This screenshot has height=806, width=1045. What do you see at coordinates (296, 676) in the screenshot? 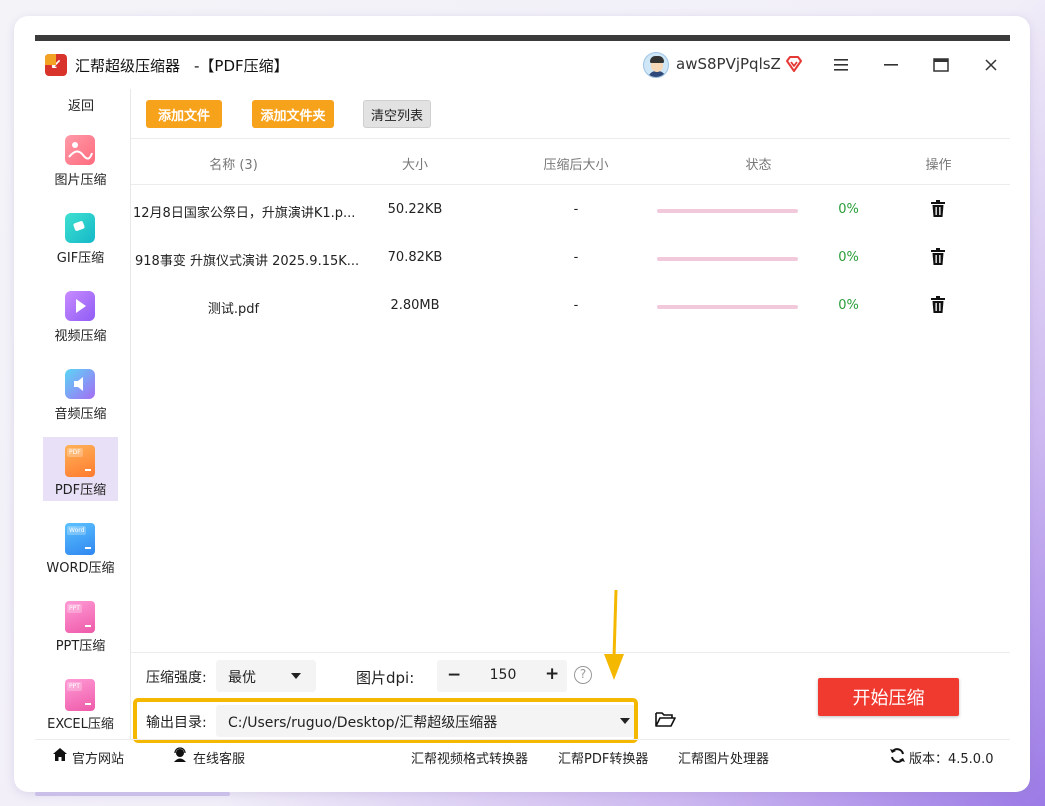
I see `chevron-down-icon` at bounding box center [296, 676].